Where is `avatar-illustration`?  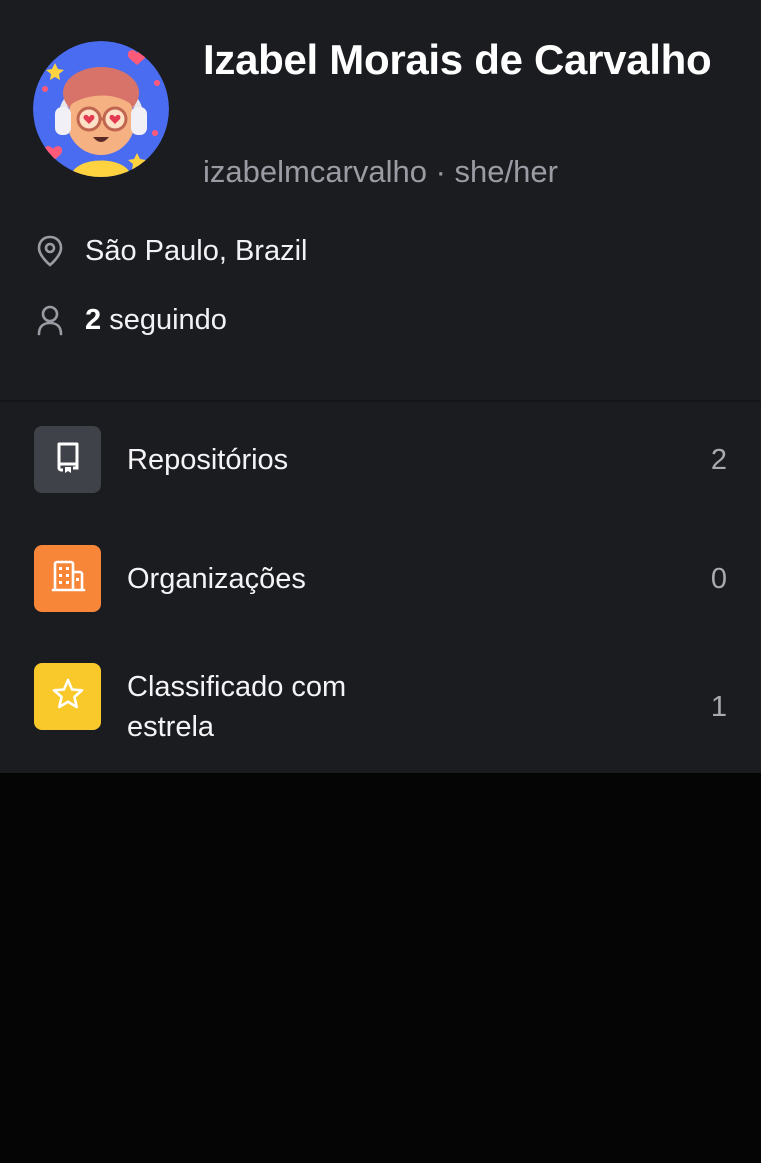 avatar-illustration is located at coordinates (101, 109).